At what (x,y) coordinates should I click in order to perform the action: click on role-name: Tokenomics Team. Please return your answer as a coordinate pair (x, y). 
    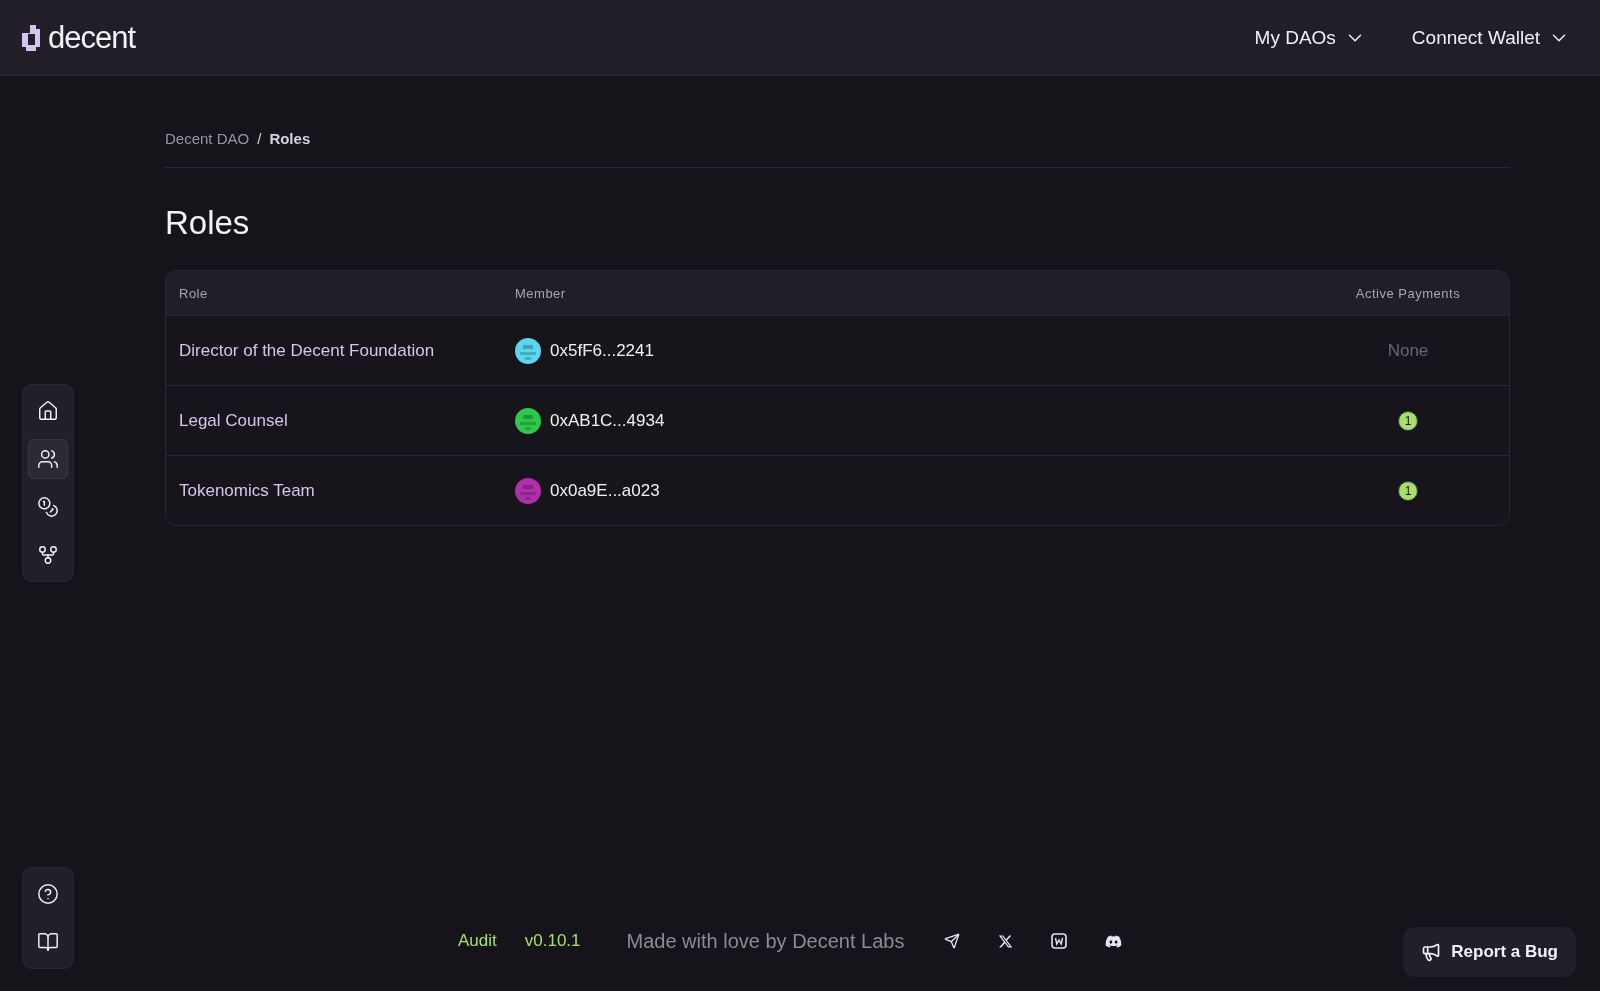
    Looking at the image, I should click on (247, 490).